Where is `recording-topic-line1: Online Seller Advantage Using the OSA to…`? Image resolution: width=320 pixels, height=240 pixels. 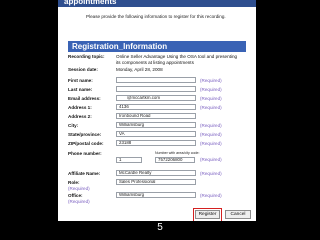 recording-topic-line1: Online Seller Advantage Using the OSA to… is located at coordinates (177, 56).